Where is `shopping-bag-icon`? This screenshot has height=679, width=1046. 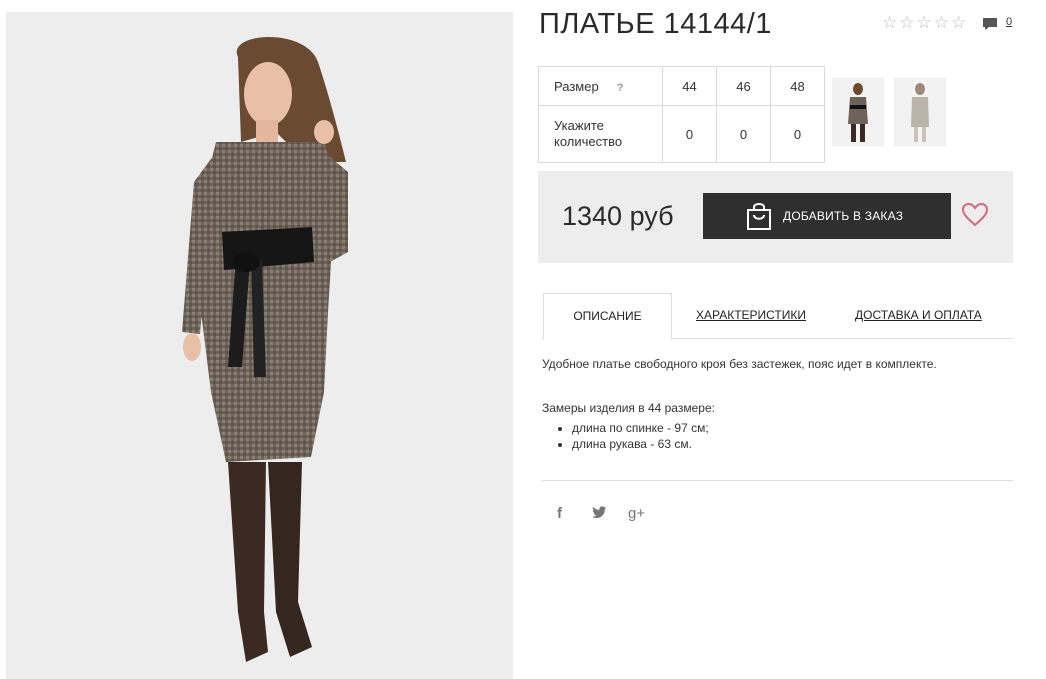
shopping-bag-icon is located at coordinates (759, 216).